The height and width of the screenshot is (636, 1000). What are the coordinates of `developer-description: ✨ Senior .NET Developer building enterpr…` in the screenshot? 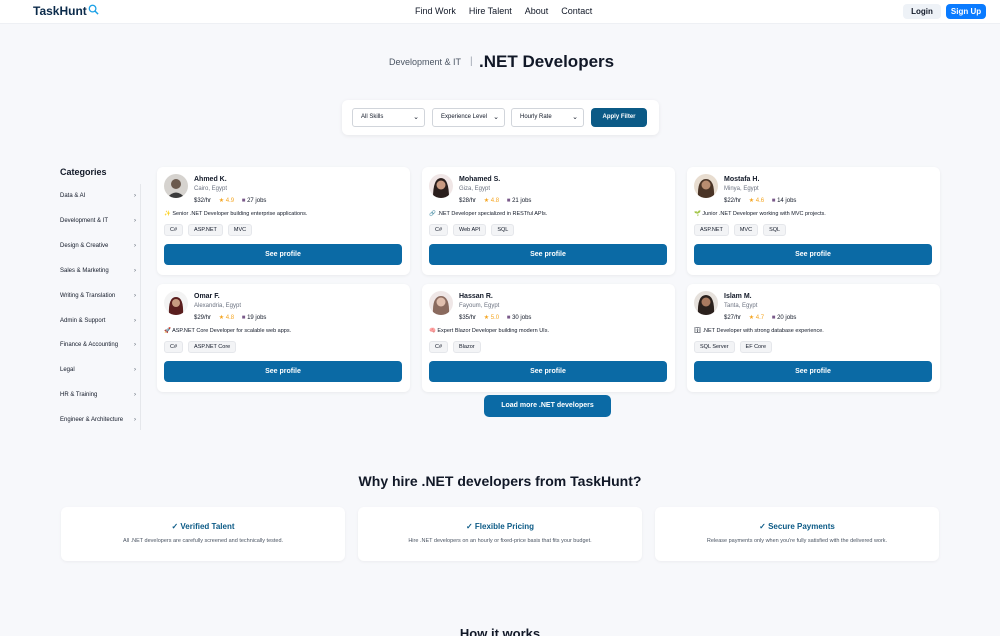 It's located at (235, 214).